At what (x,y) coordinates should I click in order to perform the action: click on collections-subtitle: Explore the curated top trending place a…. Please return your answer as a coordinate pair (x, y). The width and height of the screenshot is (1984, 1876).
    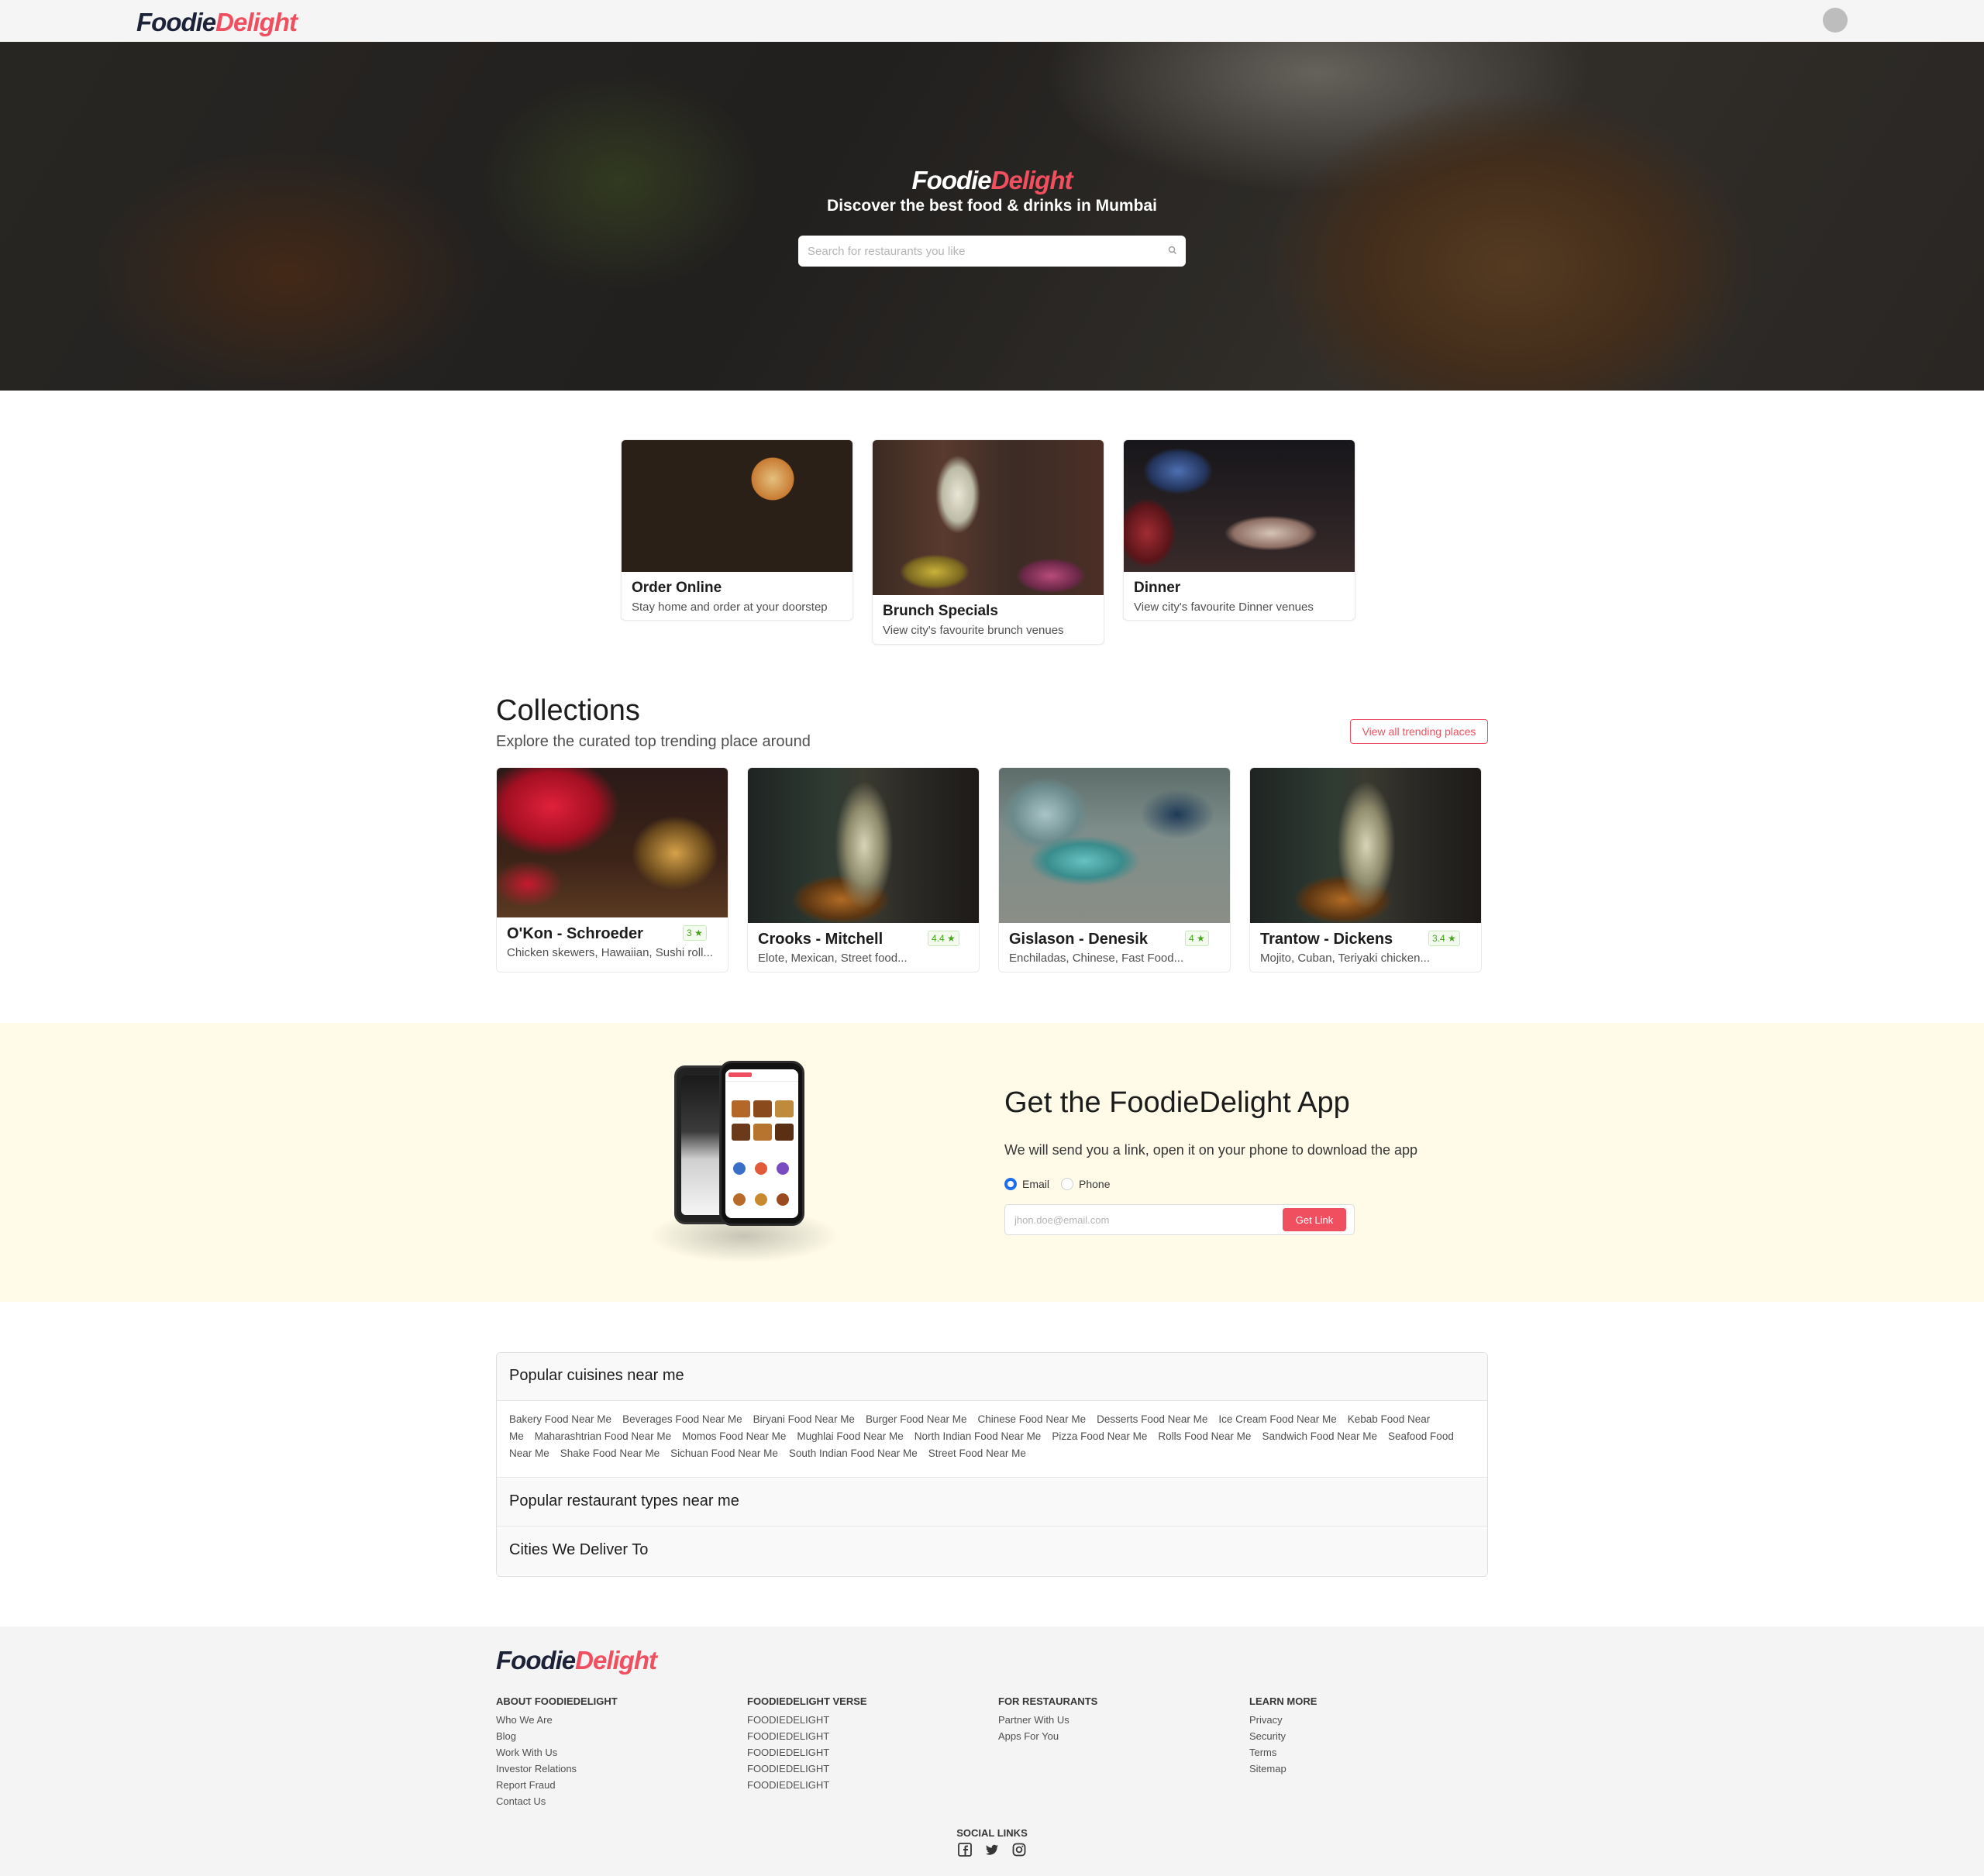
    Looking at the image, I should click on (653, 741).